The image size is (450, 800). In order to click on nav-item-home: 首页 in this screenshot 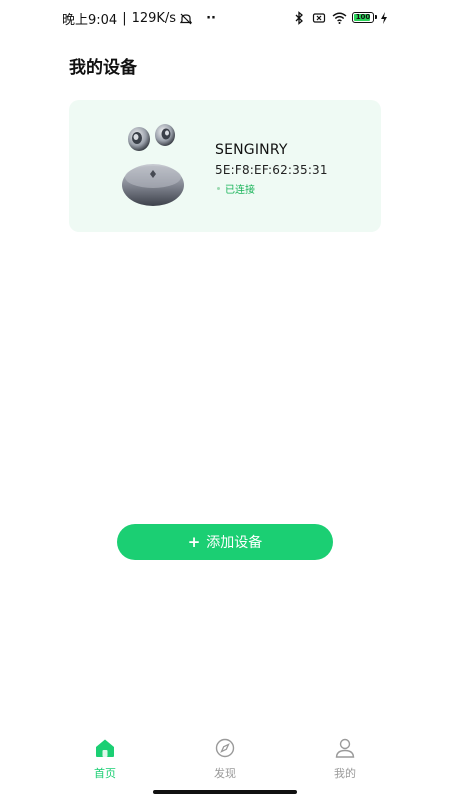, I will do `click(105, 759)`.